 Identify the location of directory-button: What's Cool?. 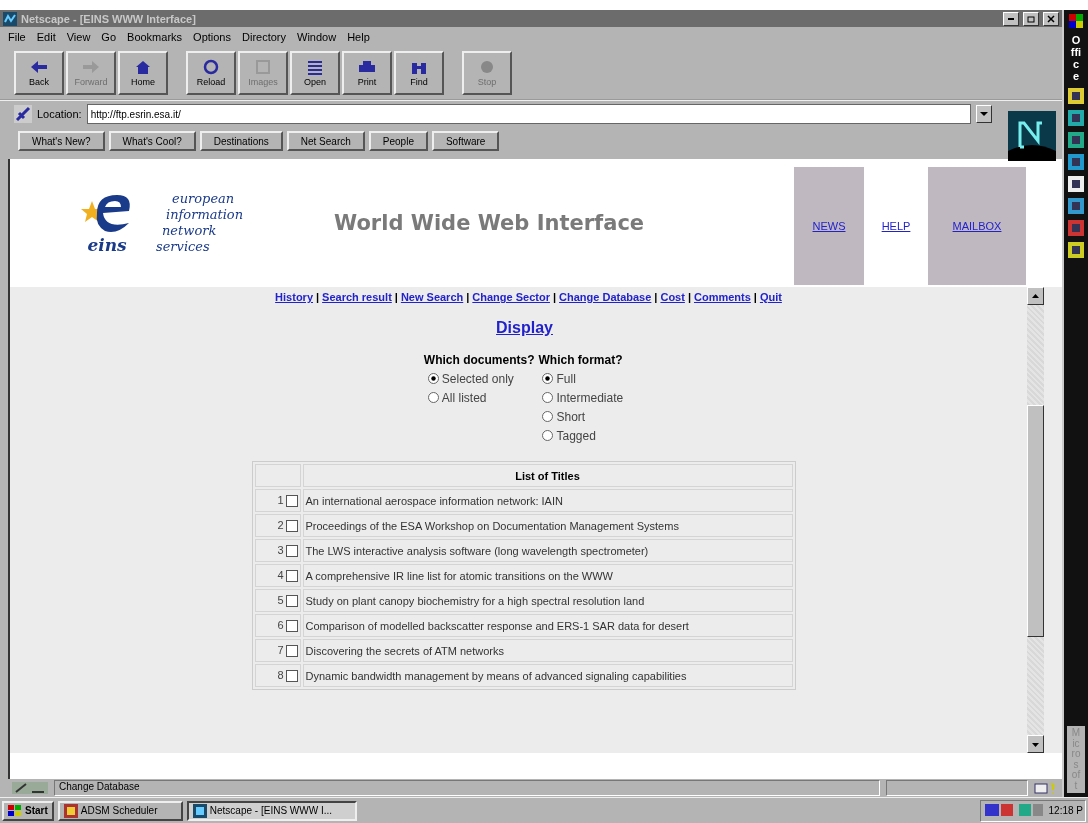
(152, 141).